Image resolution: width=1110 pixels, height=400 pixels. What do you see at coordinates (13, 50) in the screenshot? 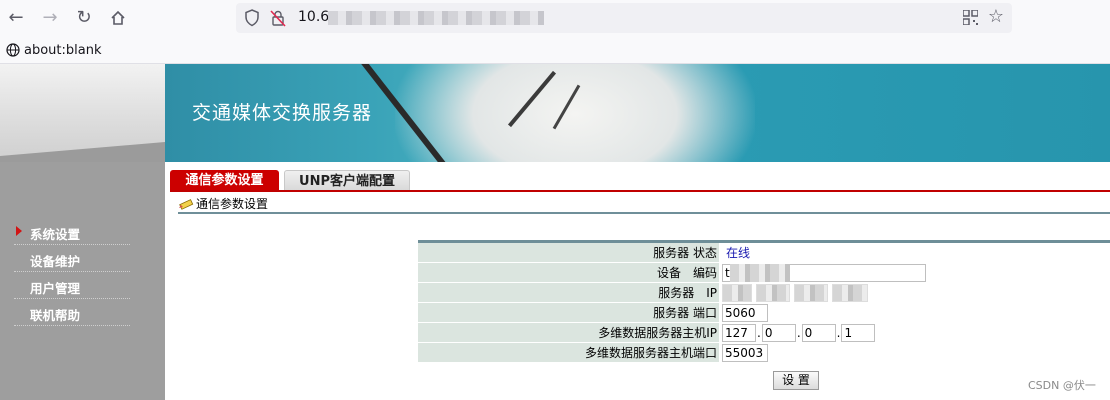
I see `globe-icon` at bounding box center [13, 50].